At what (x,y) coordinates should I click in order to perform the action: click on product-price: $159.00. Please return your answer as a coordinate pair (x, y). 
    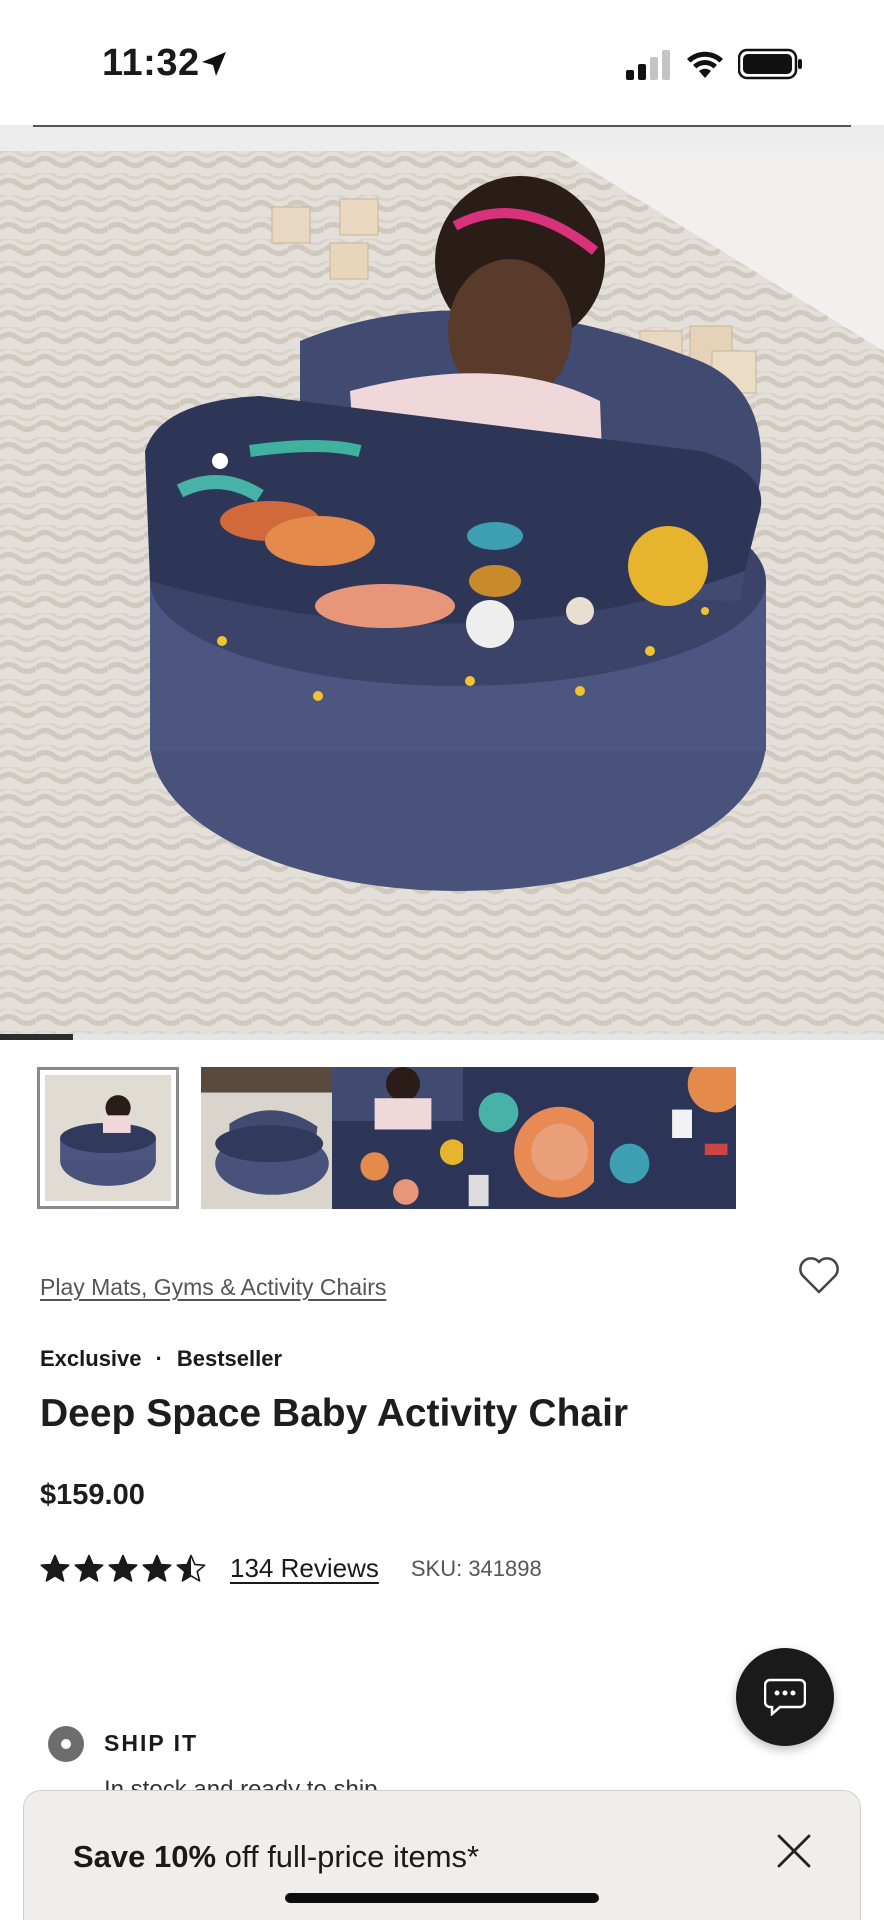
    Looking at the image, I should click on (92, 1495).